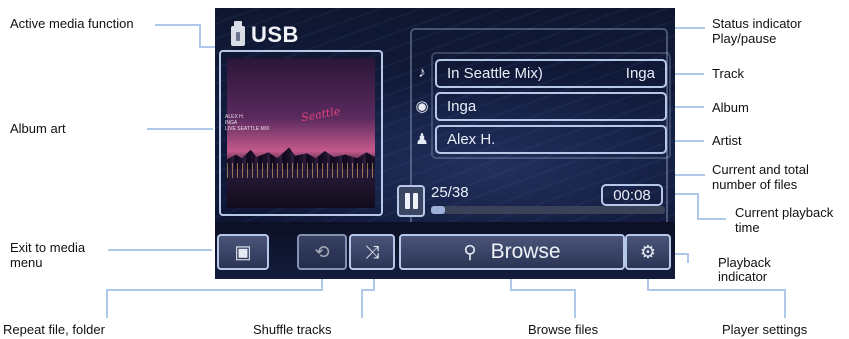  I want to click on repeat-icon: ⟲, so click(322, 251).